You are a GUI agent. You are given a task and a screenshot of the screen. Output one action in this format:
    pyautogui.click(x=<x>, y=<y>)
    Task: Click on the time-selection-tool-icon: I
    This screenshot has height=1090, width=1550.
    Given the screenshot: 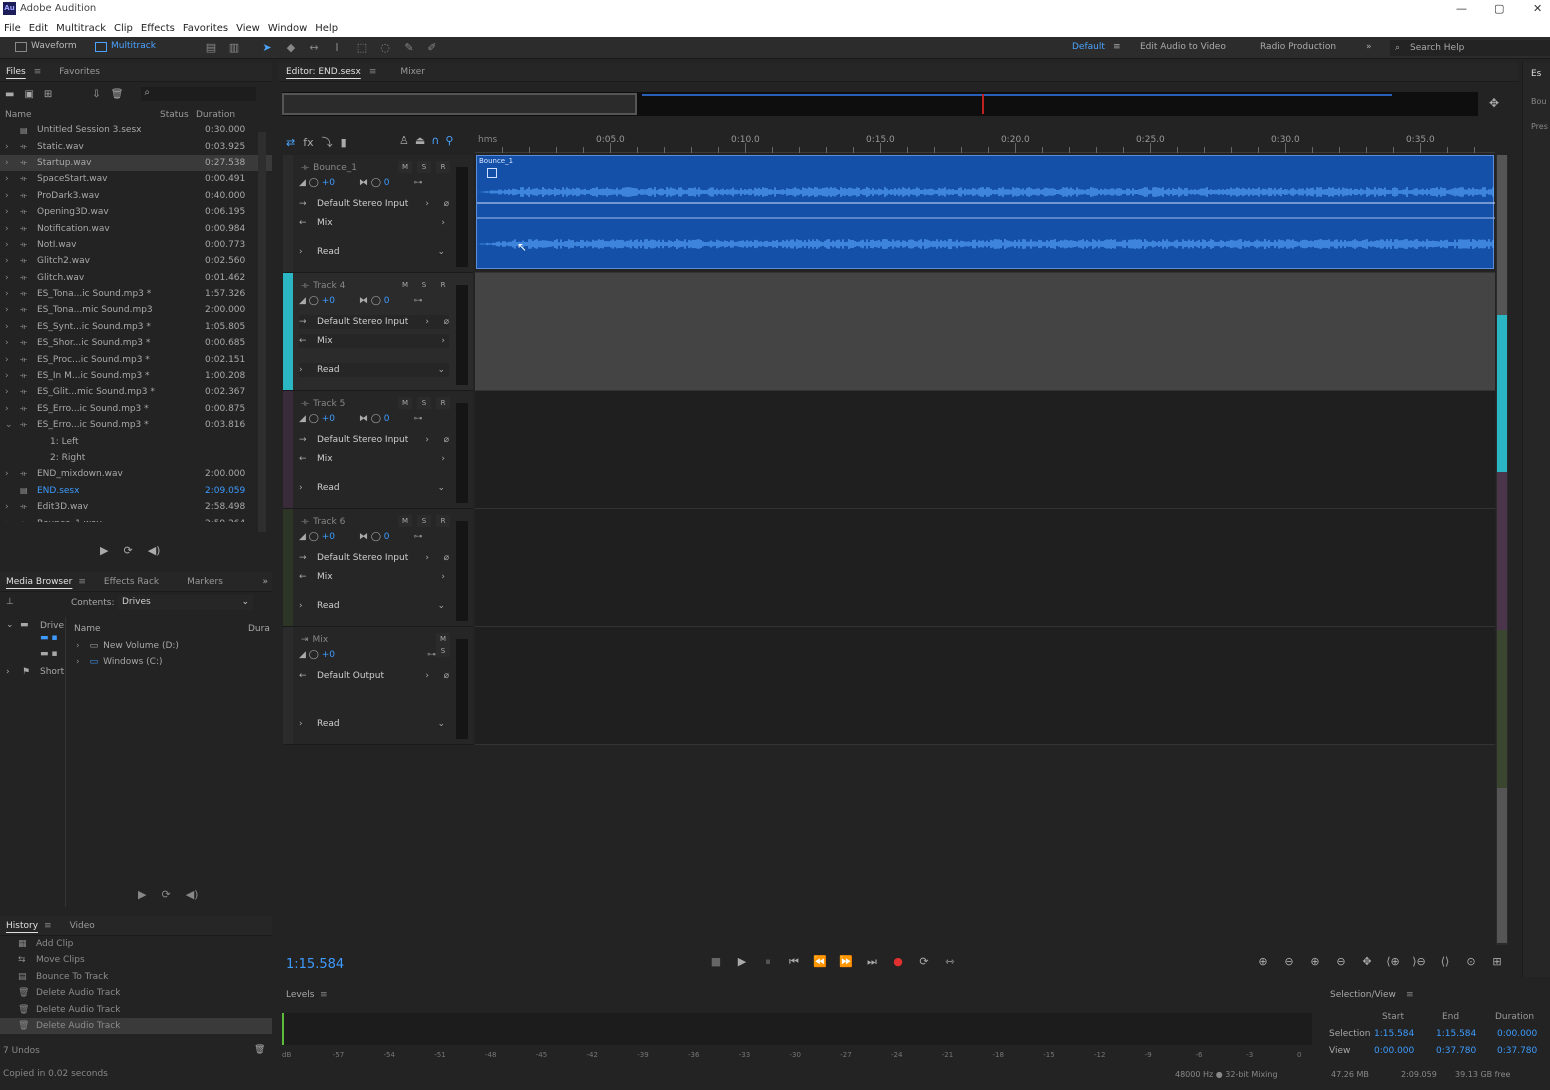 What is the action you would take?
    pyautogui.click(x=337, y=48)
    